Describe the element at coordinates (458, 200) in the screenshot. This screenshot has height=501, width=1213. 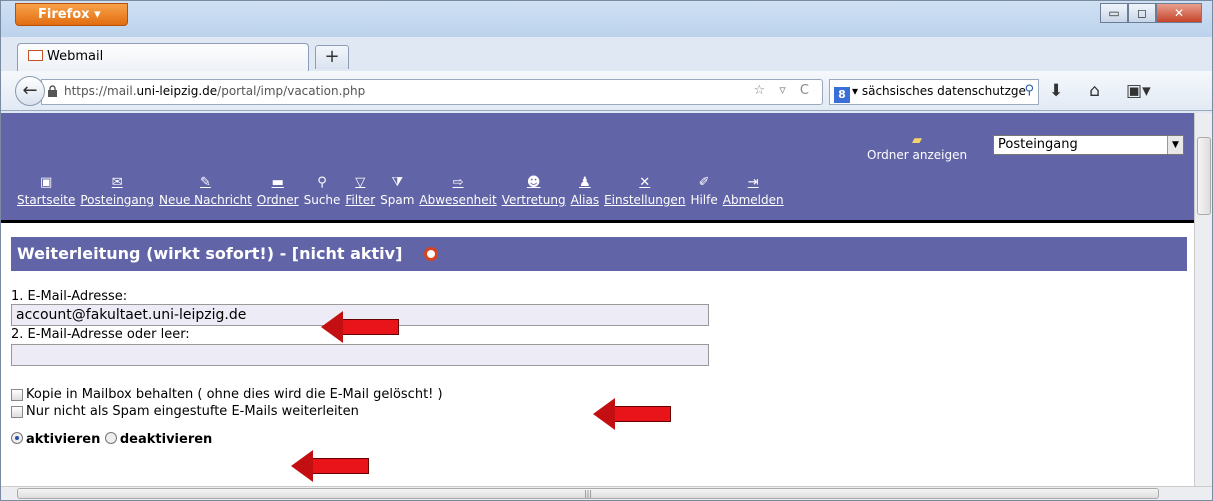
I see `toolbar-label: Abwesenheit` at that location.